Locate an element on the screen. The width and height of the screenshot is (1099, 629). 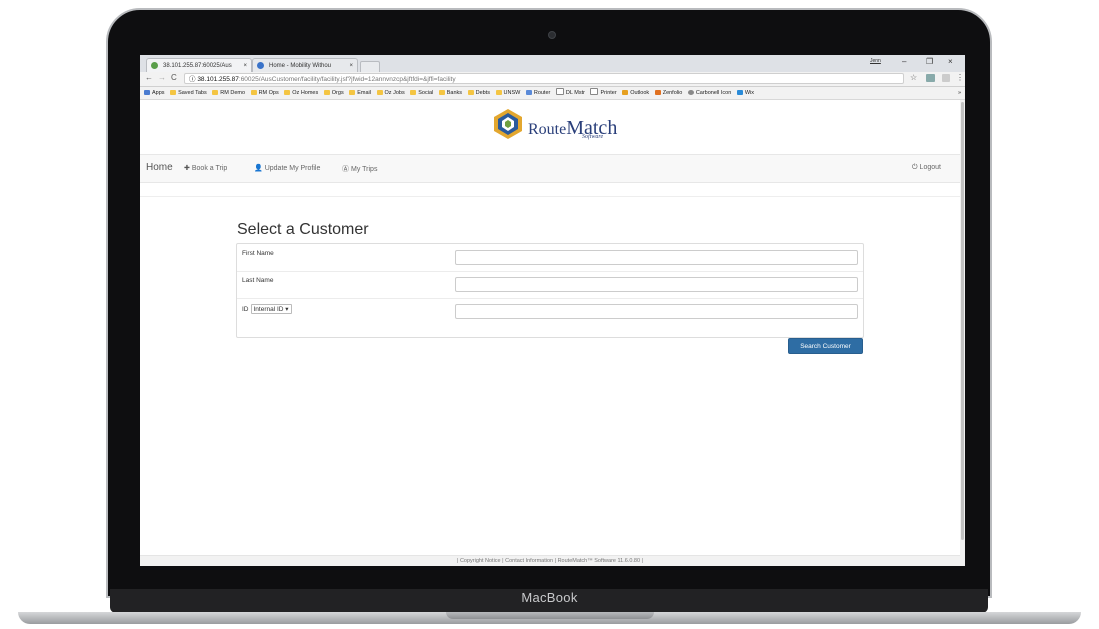
customer-search-form: First Name Last Name ID Internal ID ▾ is located at coordinates (550, 290).